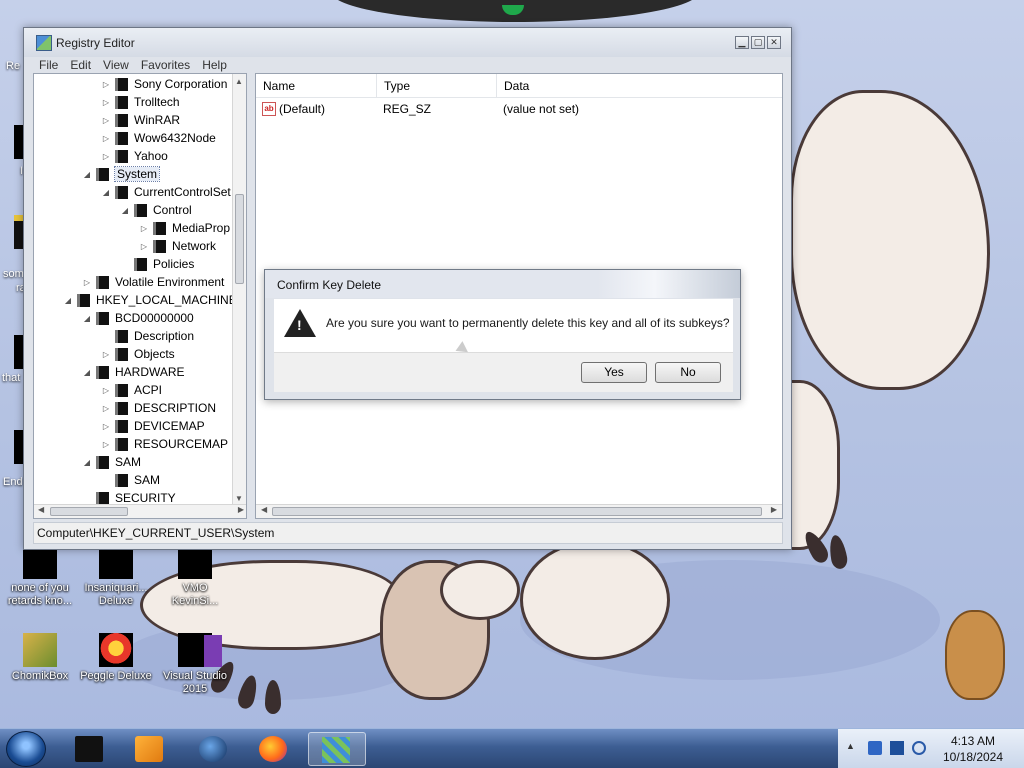  I want to click on tree-node: SAM, so click(130, 480).